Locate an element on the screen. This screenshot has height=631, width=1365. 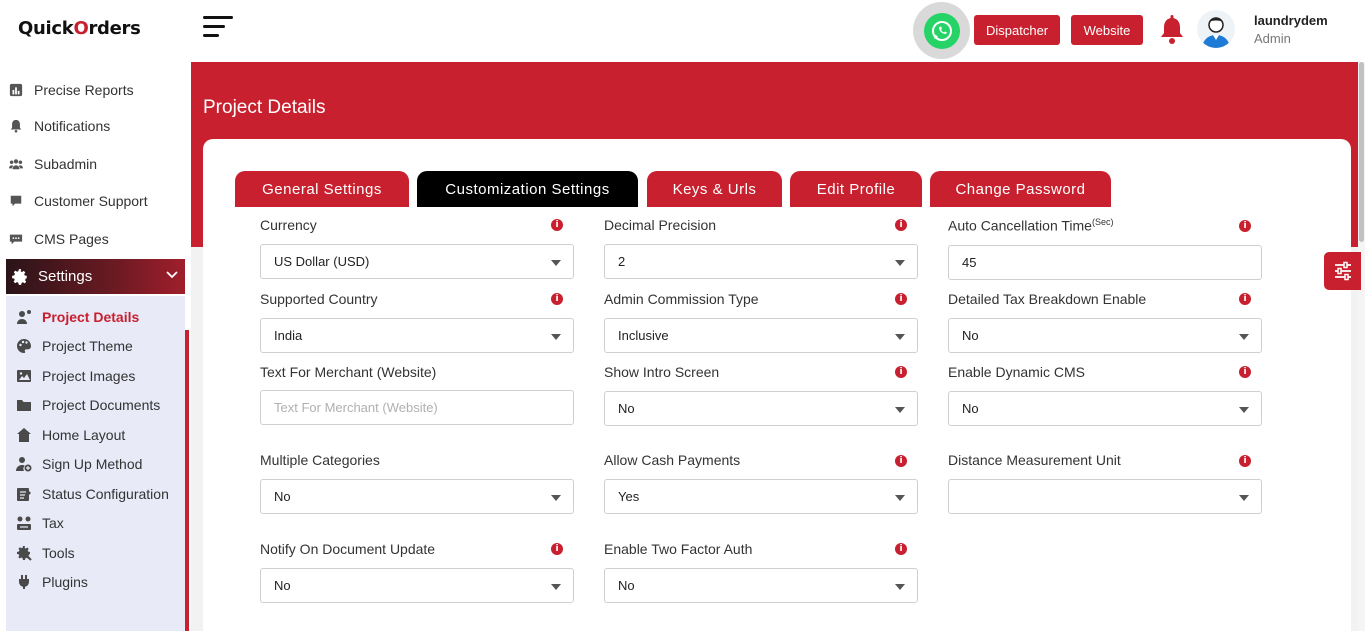
top-header: Dispatcher Website laundrydem Admin is located at coordinates (778, 31).